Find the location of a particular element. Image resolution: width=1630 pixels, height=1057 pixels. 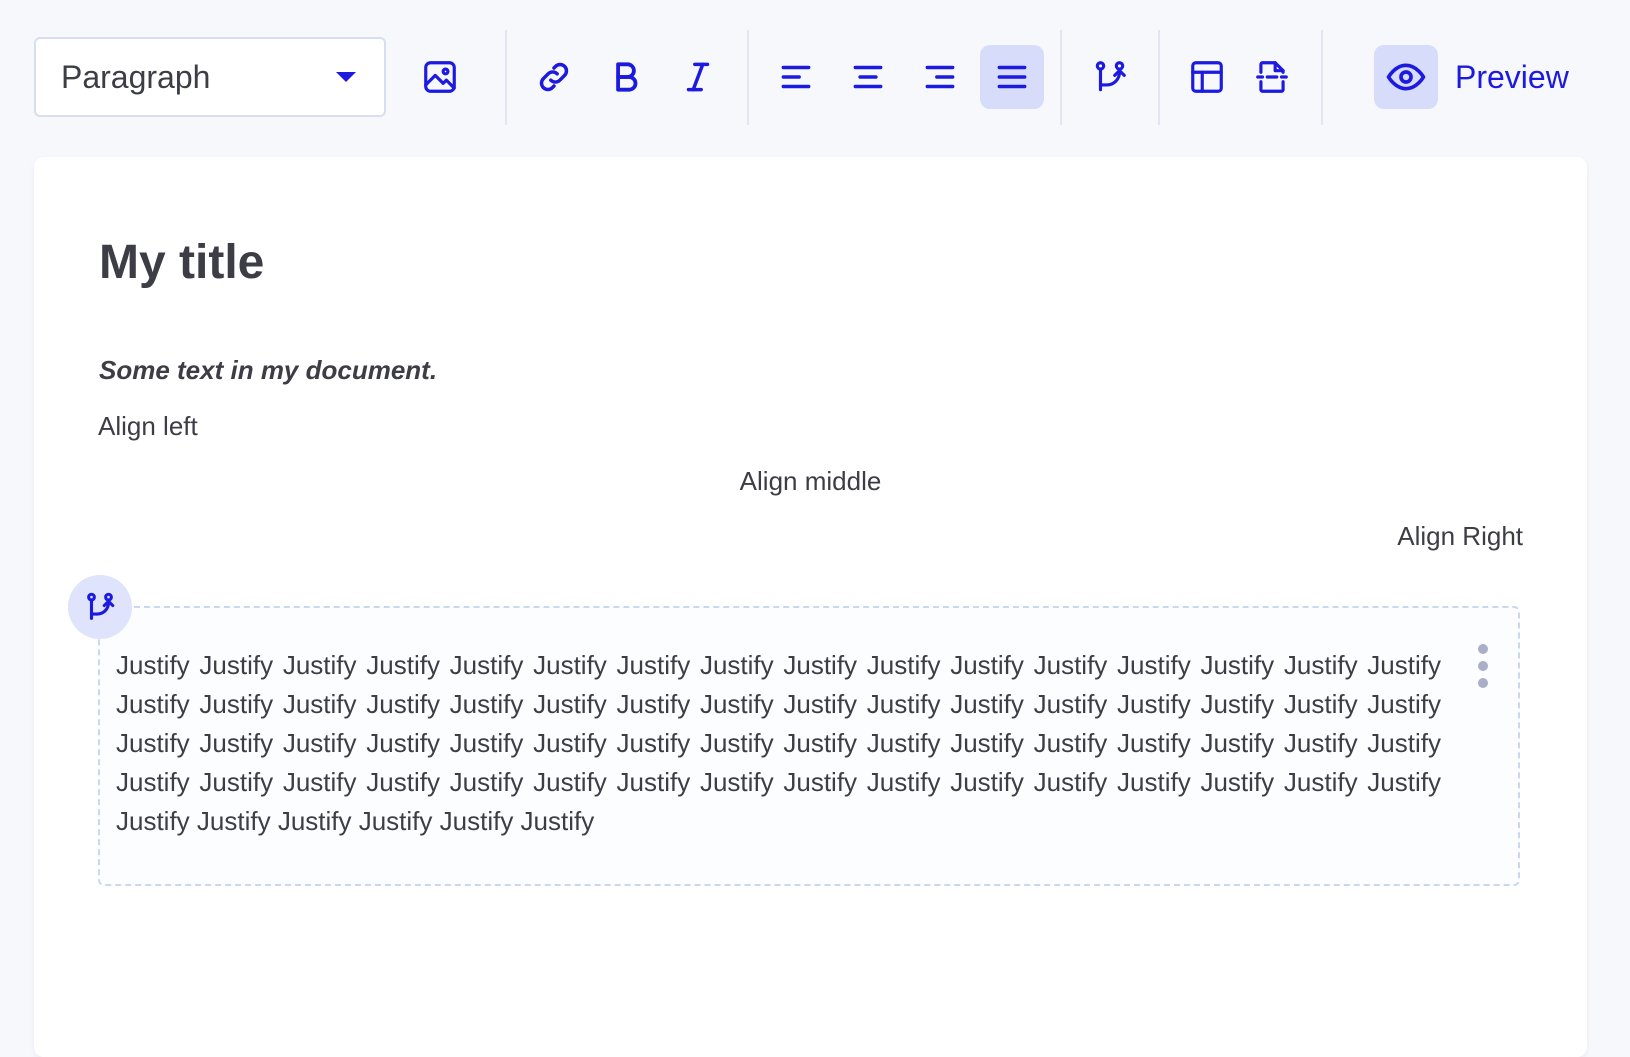

insert-table-button is located at coordinates (1207, 77).